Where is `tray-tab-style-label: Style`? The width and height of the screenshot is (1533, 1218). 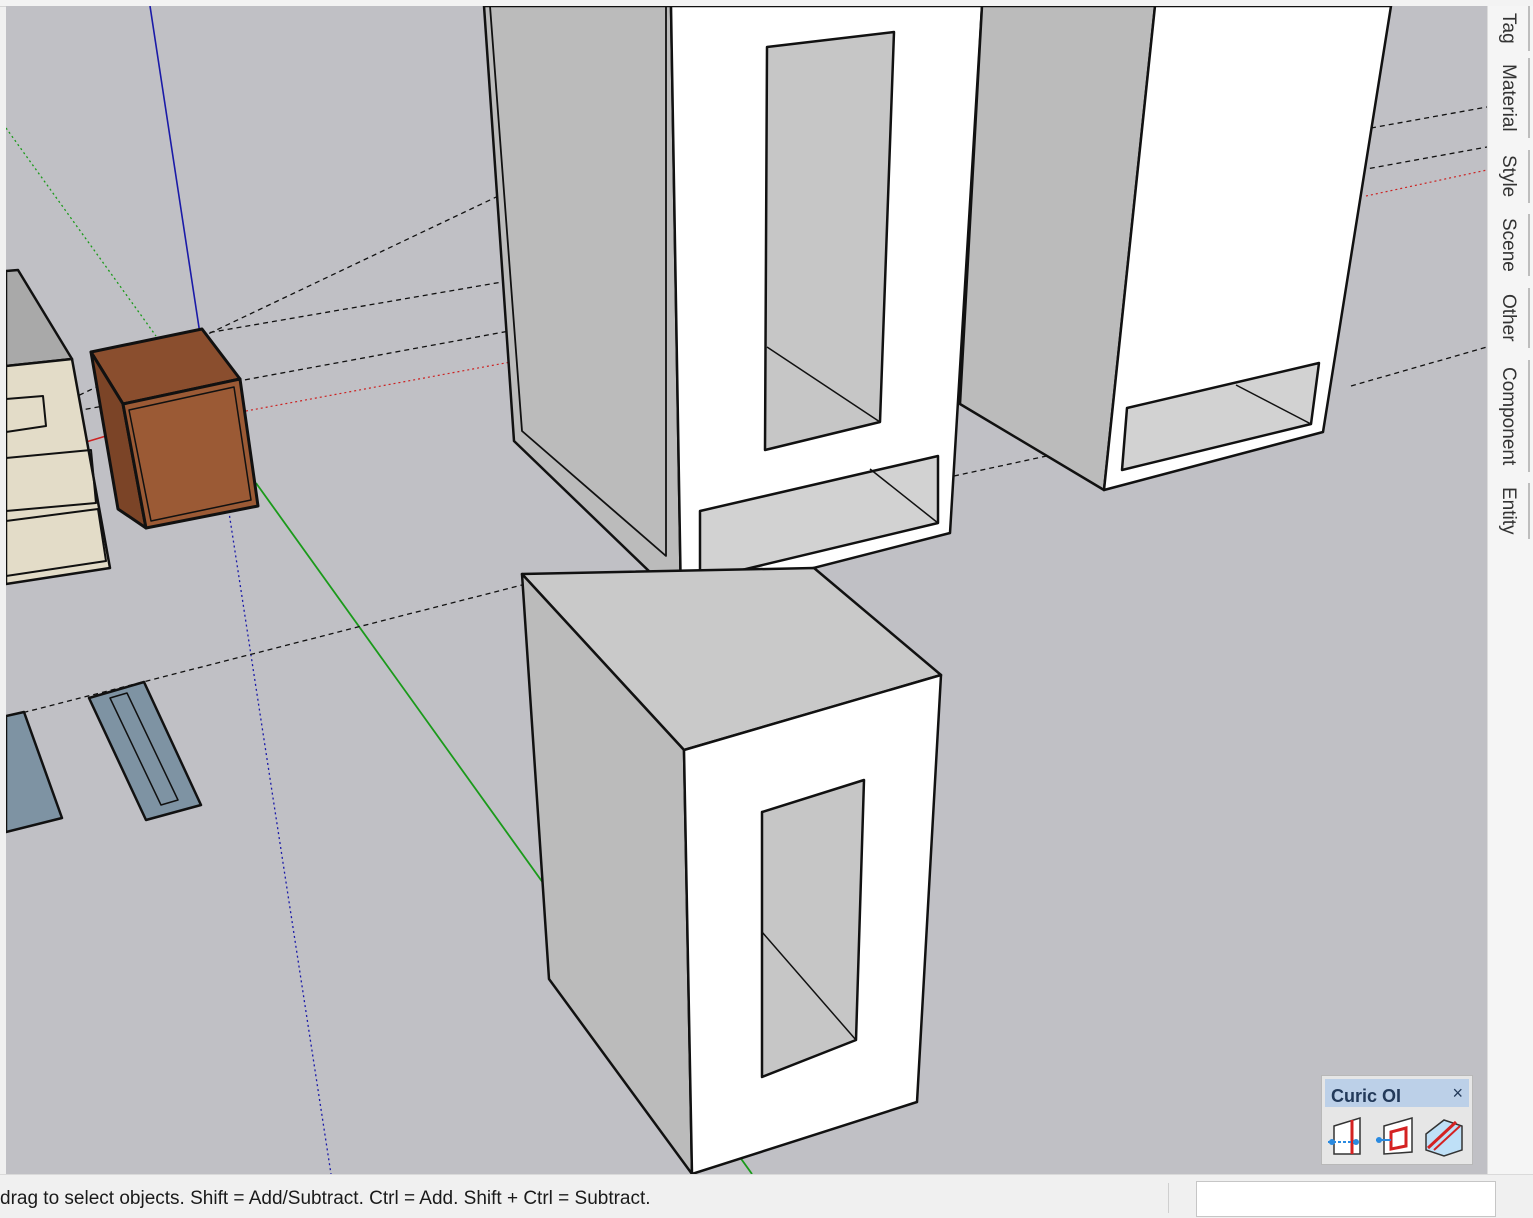
tray-tab-style-label: Style is located at coordinates (1508, 176).